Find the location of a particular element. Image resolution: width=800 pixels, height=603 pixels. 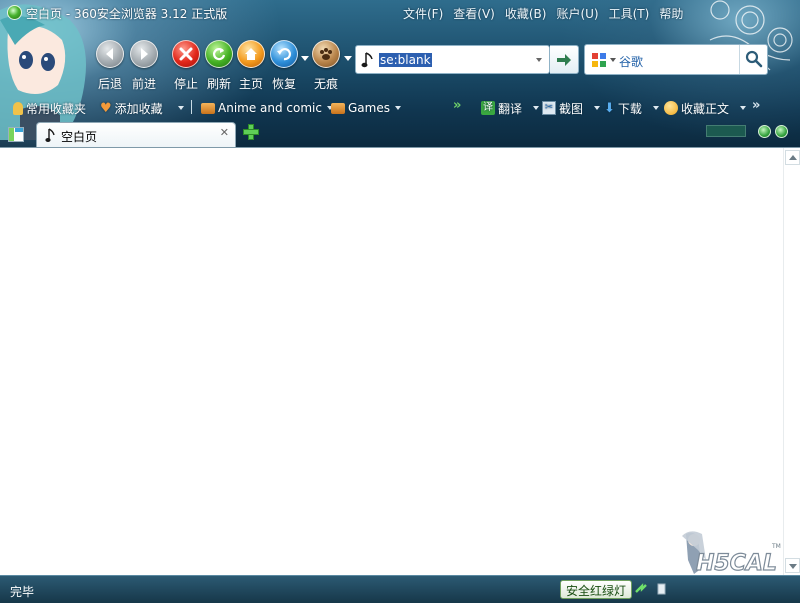

new-tab-plus-icon is located at coordinates (251, 132).